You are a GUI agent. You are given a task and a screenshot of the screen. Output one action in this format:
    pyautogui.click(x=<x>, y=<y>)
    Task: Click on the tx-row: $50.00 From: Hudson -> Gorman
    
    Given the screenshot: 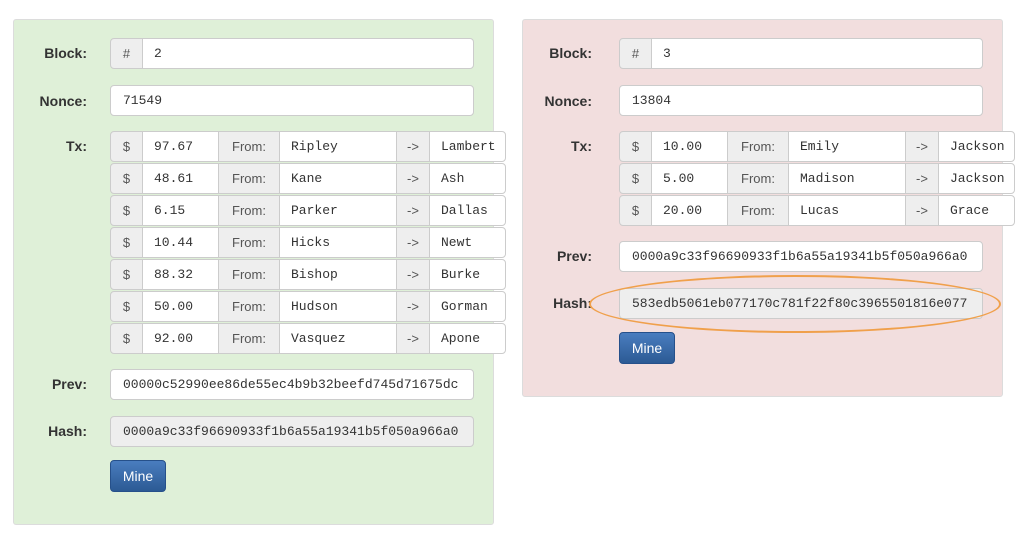 What is the action you would take?
    pyautogui.click(x=308, y=306)
    